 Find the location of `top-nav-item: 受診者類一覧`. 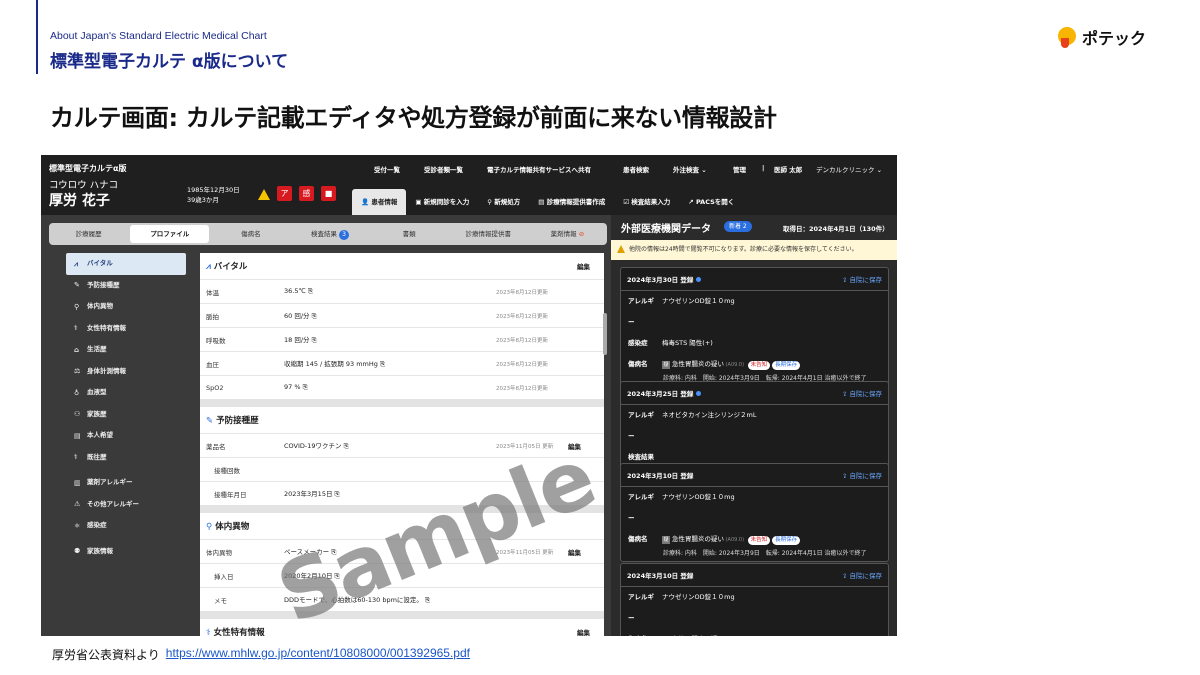

top-nav-item: 受診者類一覧 is located at coordinates (443, 169).